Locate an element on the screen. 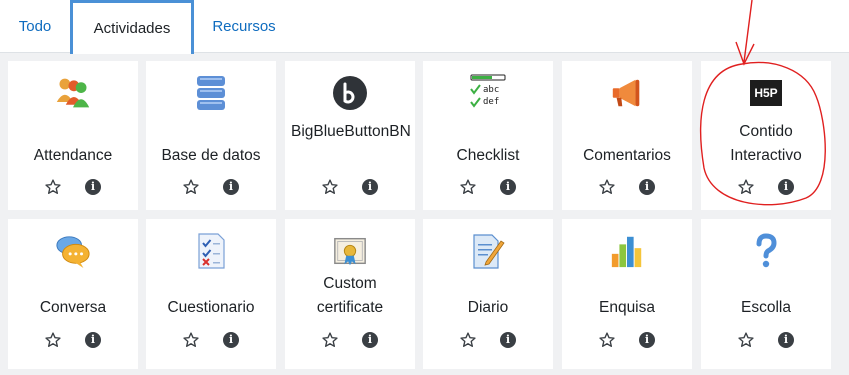 The width and height of the screenshot is (849, 375). certificate-icon is located at coordinates (350, 251).